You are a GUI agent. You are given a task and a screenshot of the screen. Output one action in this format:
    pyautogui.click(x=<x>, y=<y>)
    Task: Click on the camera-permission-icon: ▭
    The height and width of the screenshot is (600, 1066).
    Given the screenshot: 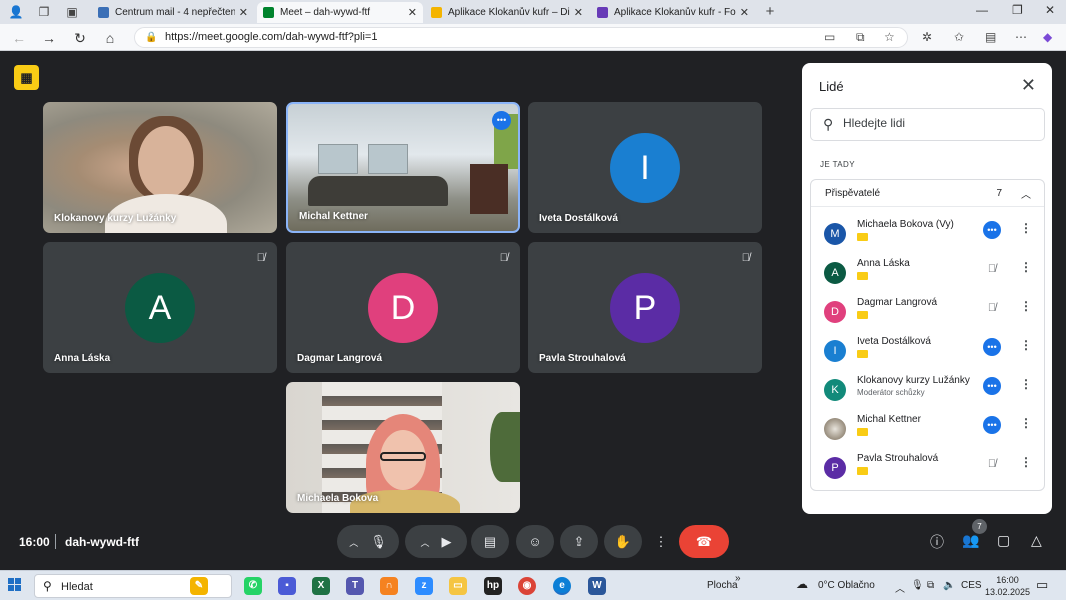 What is the action you would take?
    pyautogui.click(x=829, y=37)
    